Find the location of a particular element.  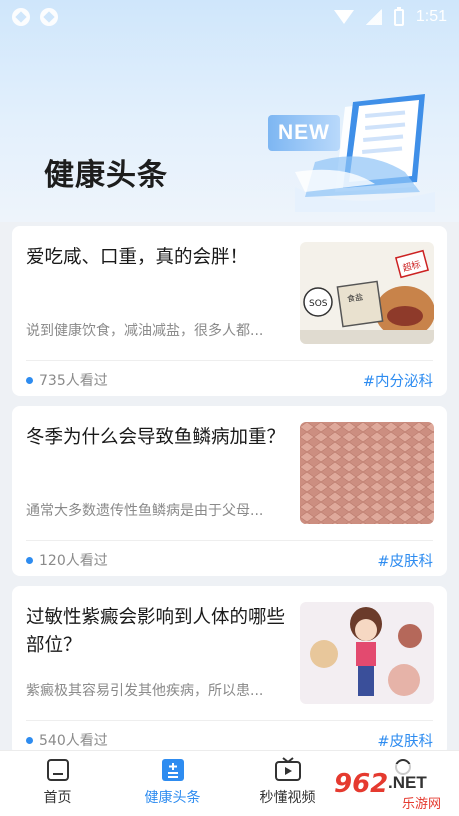

home-icon is located at coordinates (57, 770).